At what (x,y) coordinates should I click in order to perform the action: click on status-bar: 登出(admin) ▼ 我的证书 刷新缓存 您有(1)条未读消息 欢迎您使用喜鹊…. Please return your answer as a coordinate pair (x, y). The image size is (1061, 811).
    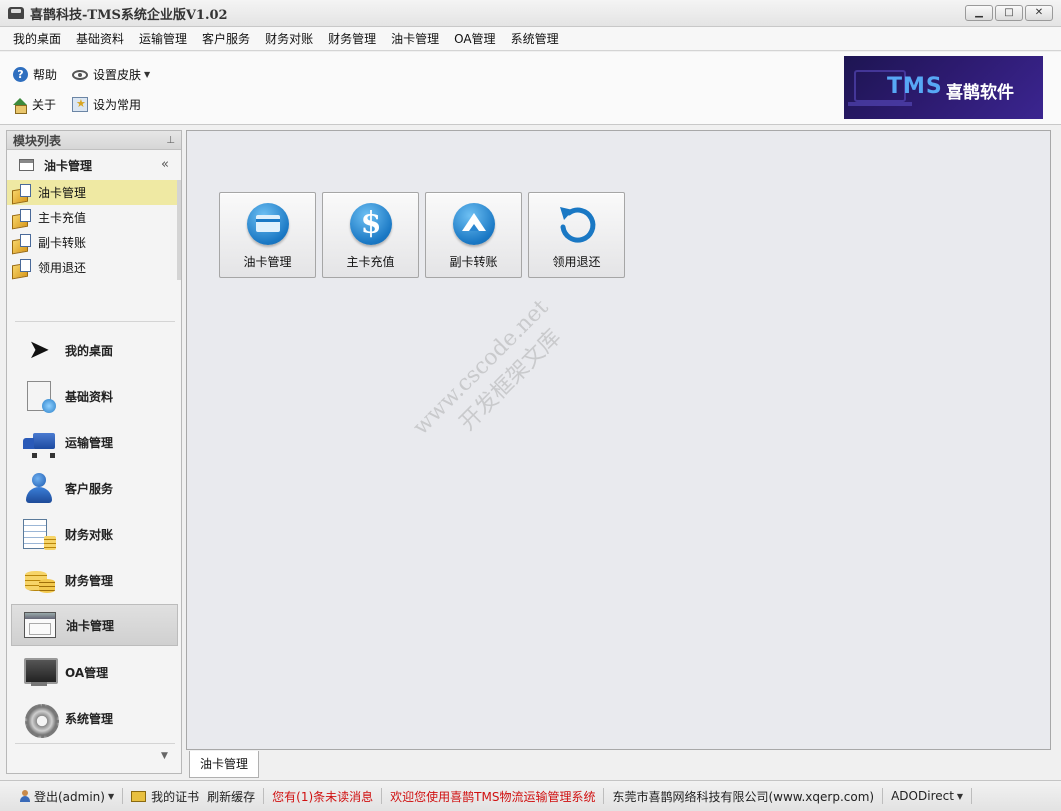
    Looking at the image, I should click on (530, 795).